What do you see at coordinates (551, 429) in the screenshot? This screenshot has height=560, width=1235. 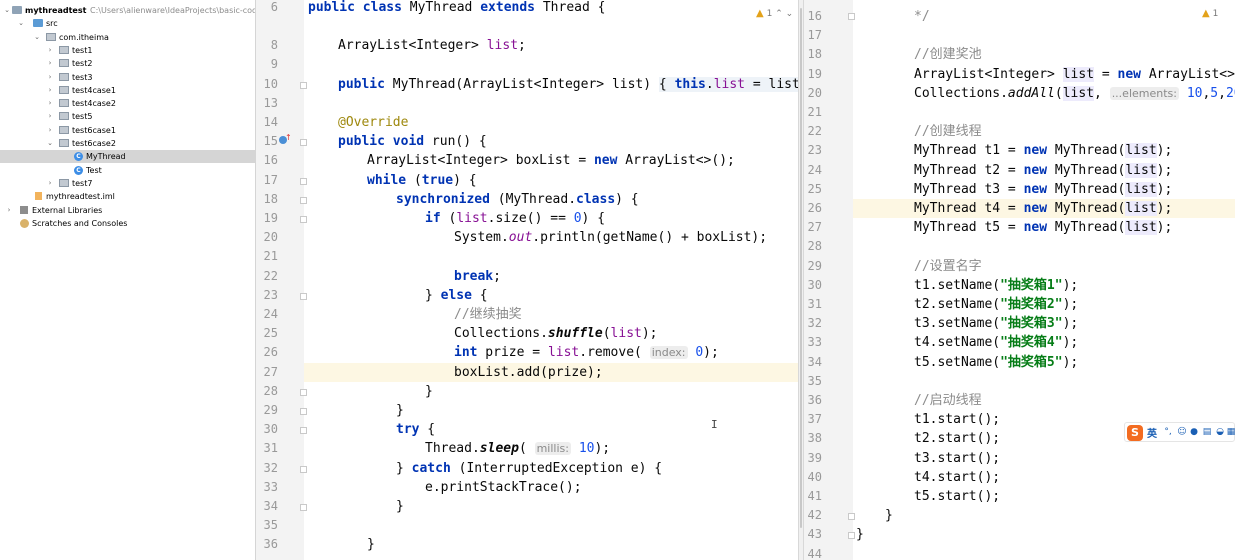 I see `code-line: try {` at bounding box center [551, 429].